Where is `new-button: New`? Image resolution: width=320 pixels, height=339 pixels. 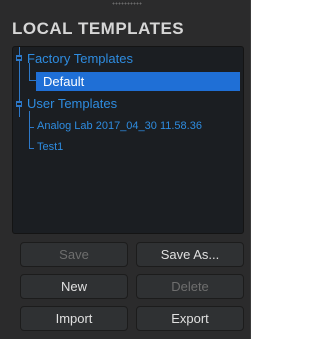
new-button: New is located at coordinates (74, 286).